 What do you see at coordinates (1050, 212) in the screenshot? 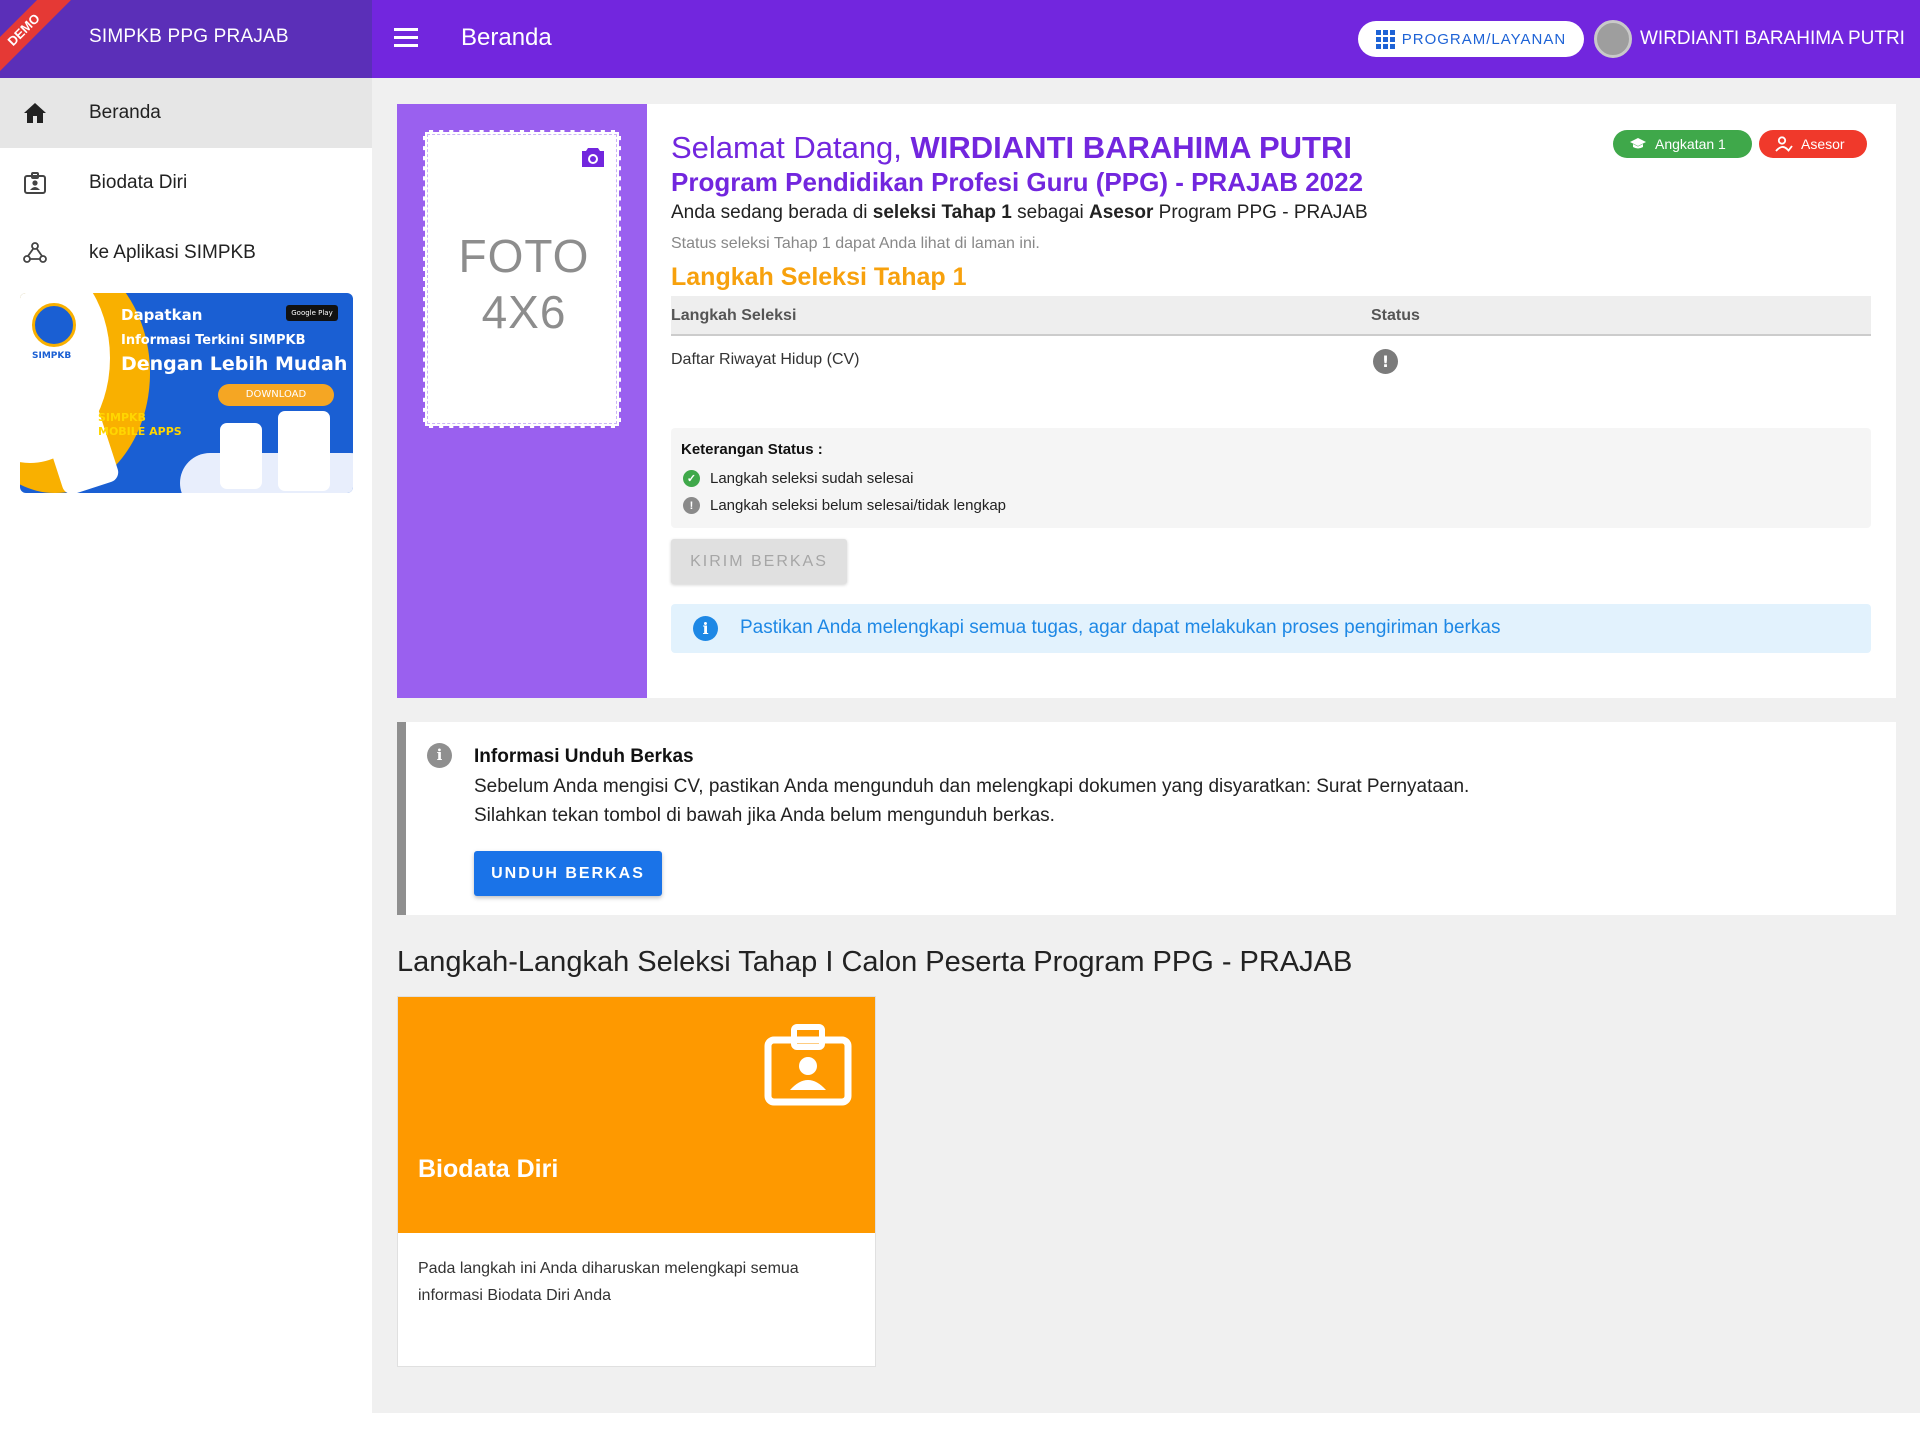
I see `seleksi-text: sebagai` at bounding box center [1050, 212].